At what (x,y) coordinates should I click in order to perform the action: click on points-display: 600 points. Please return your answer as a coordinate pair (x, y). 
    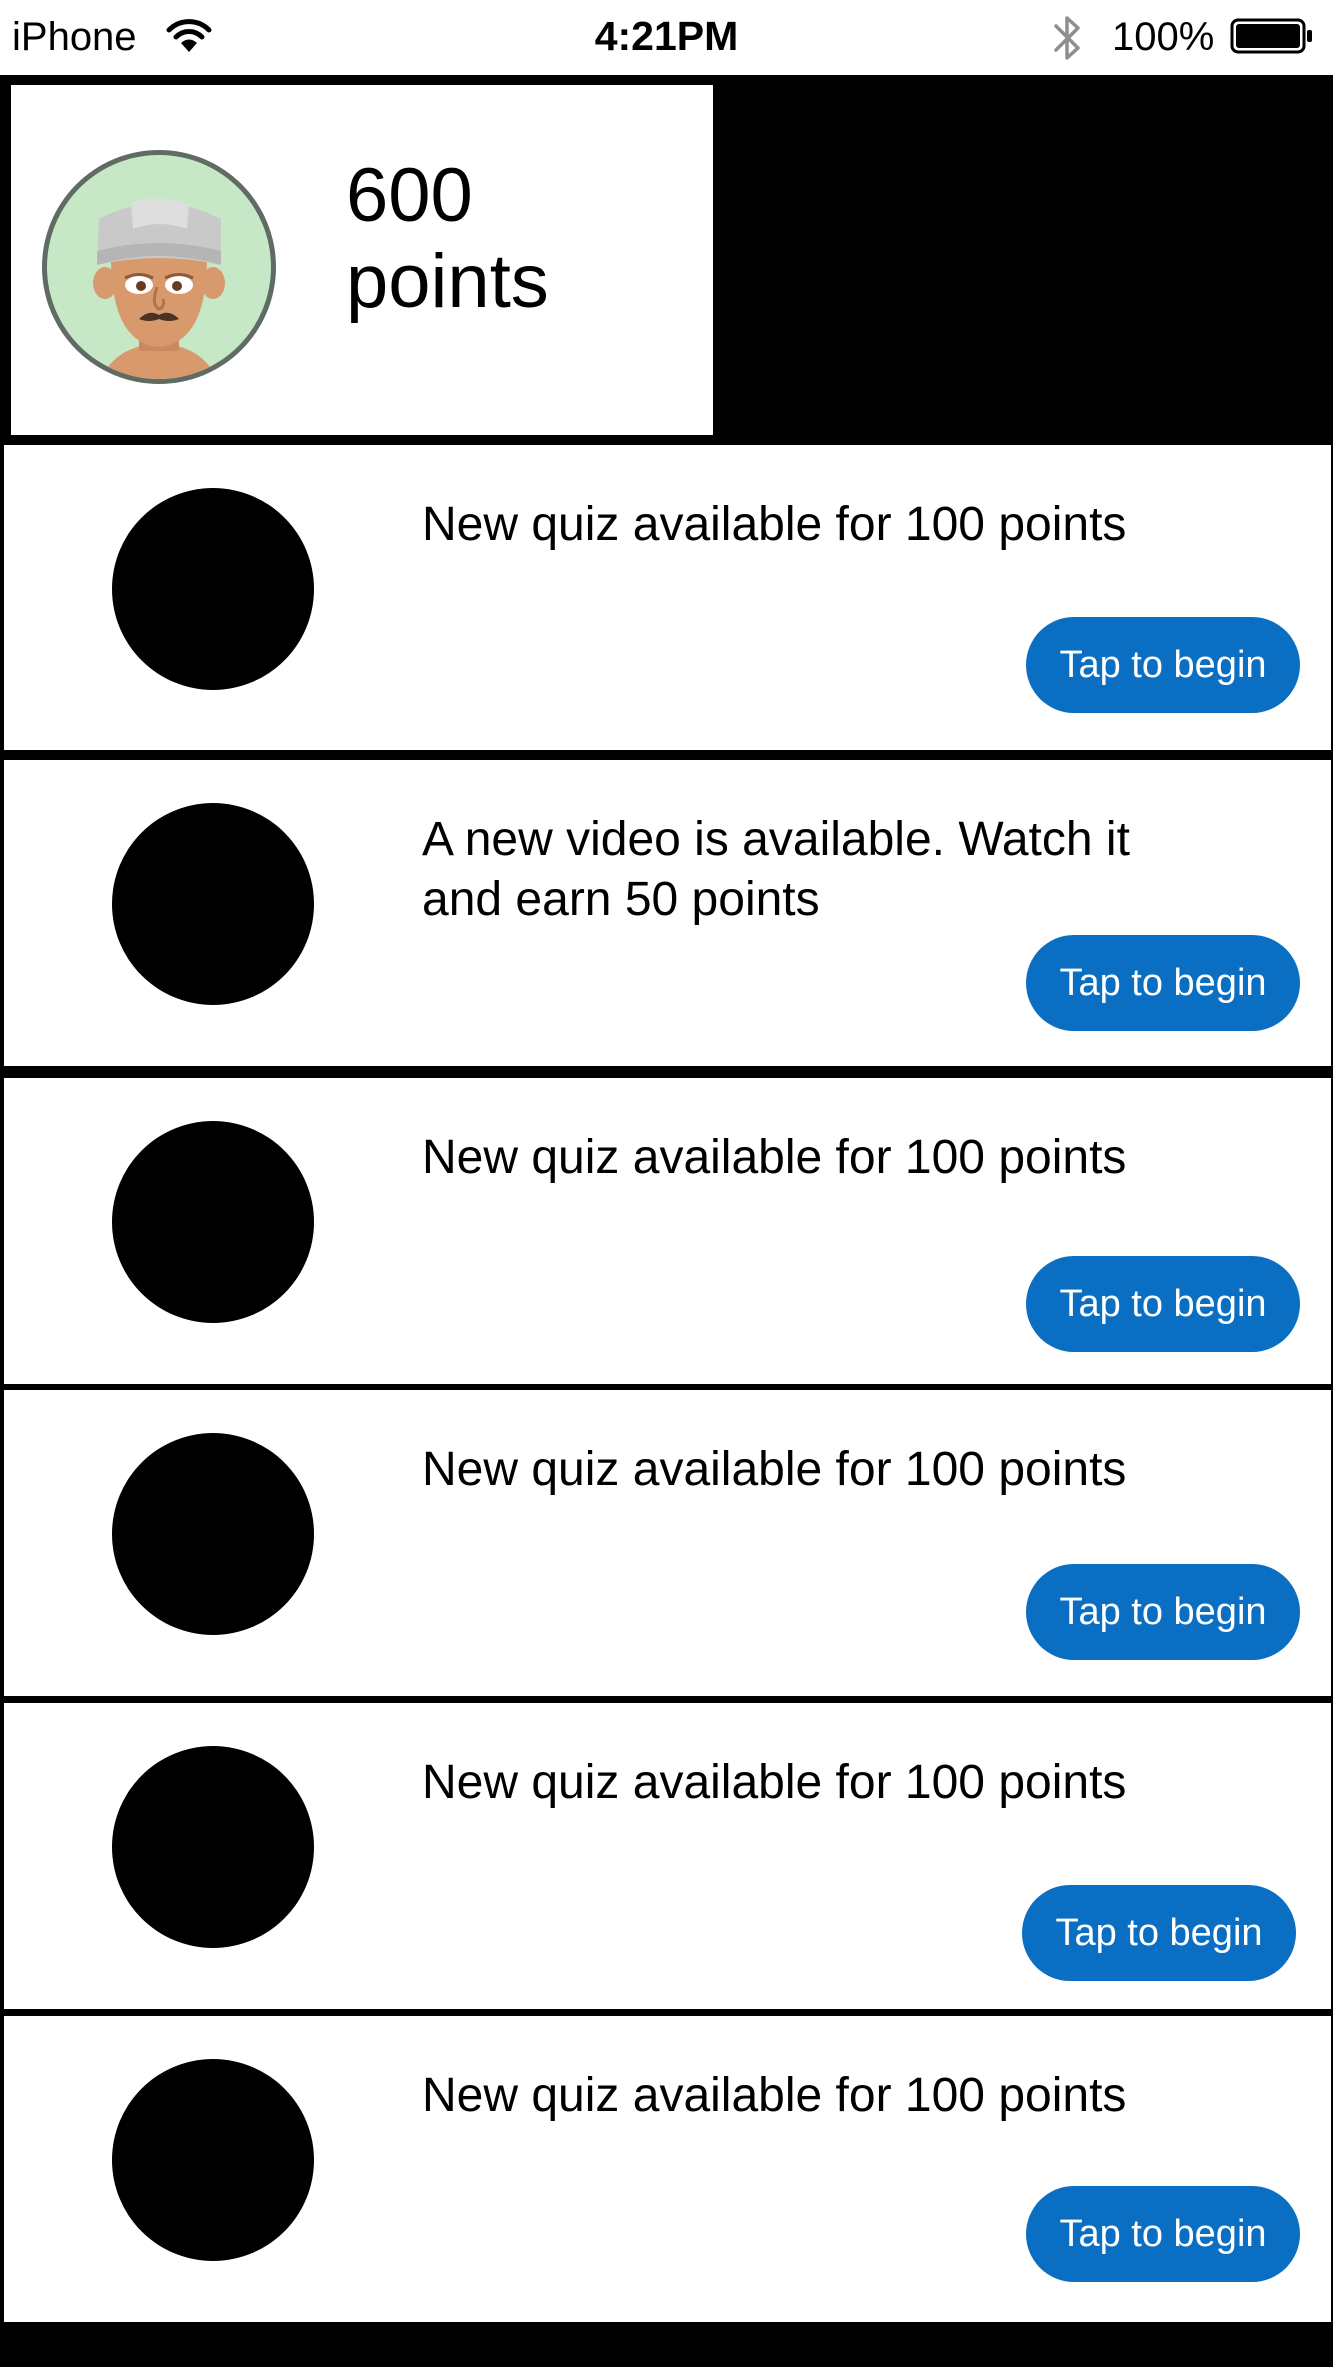
    Looking at the image, I should click on (516, 239).